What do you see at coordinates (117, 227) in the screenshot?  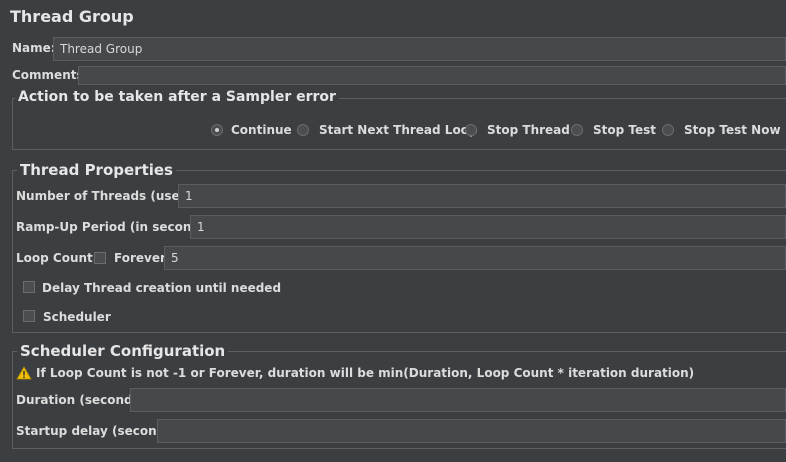 I see `ramp-up-label: Ramp-Up Period (in seconds):` at bounding box center [117, 227].